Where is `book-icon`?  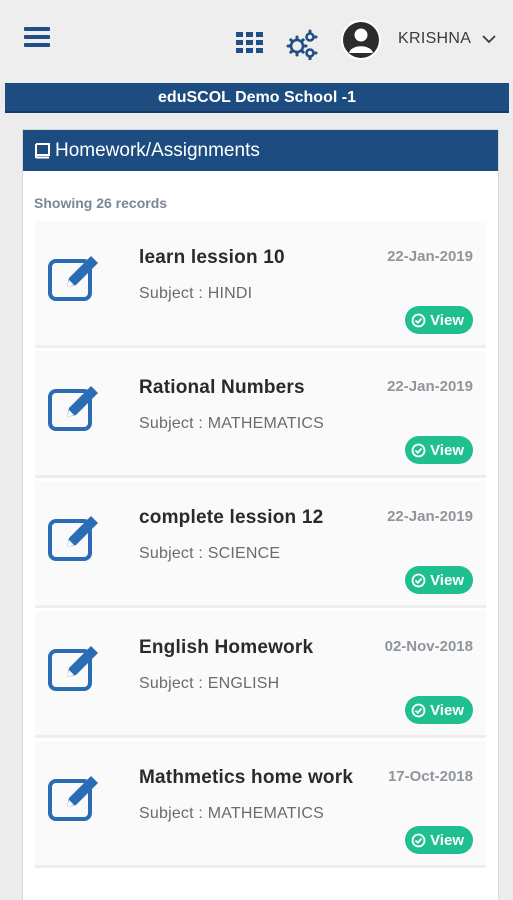 book-icon is located at coordinates (42, 150).